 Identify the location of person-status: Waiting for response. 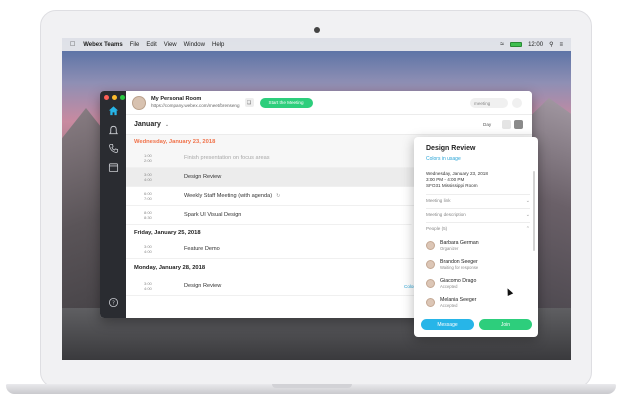
(459, 267).